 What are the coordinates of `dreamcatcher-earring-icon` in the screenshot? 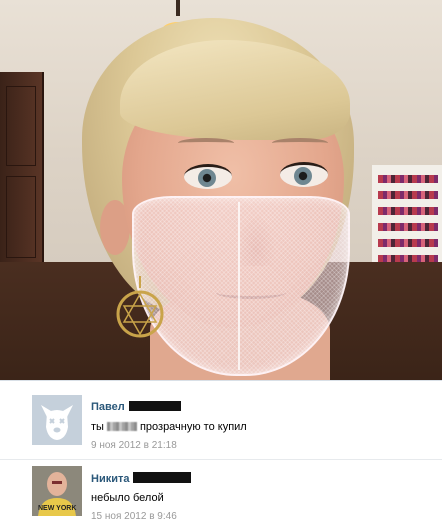 It's located at (140, 307).